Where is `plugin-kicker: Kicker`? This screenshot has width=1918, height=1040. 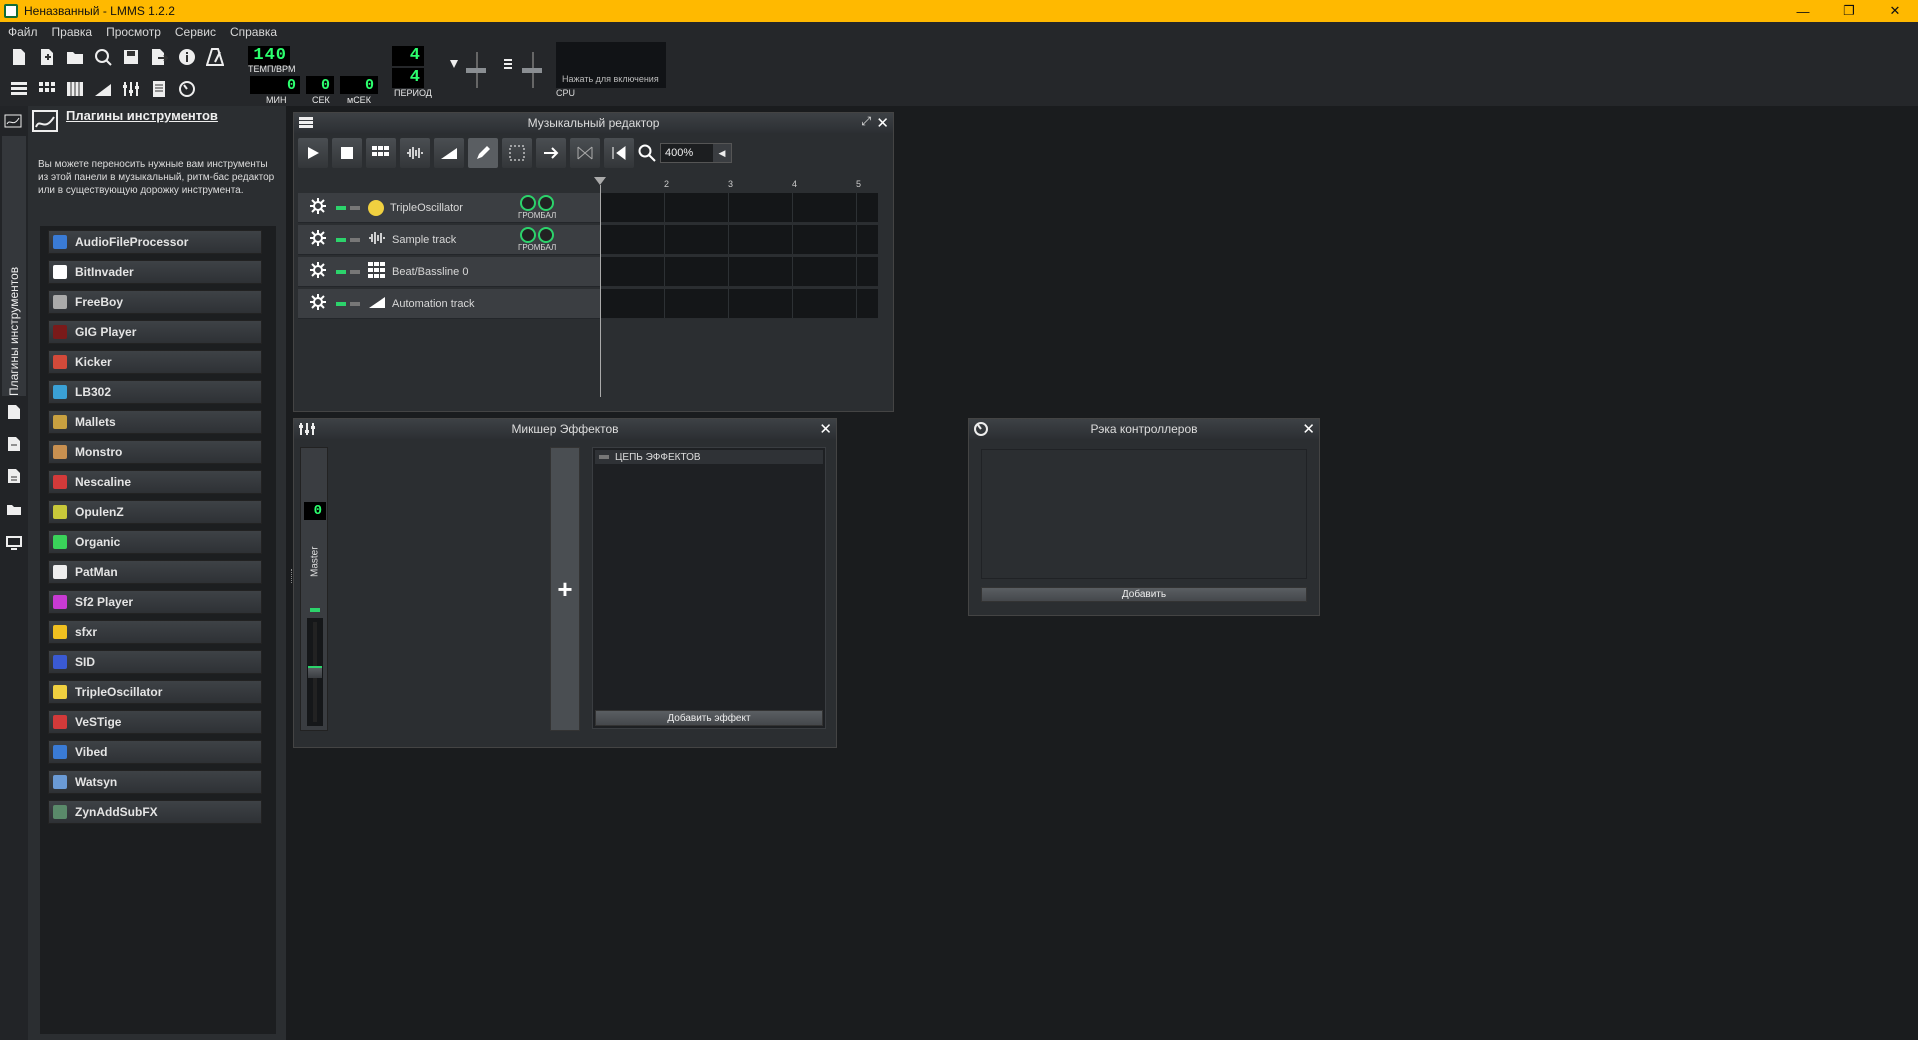 plugin-kicker: Kicker is located at coordinates (155, 362).